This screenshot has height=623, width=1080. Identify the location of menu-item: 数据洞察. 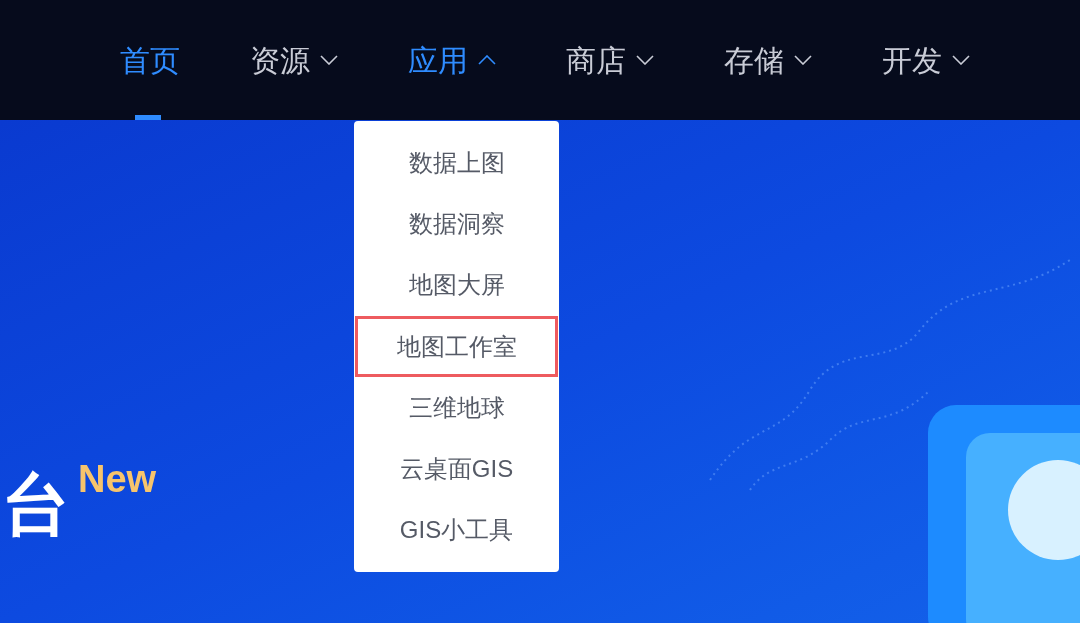
(456, 224).